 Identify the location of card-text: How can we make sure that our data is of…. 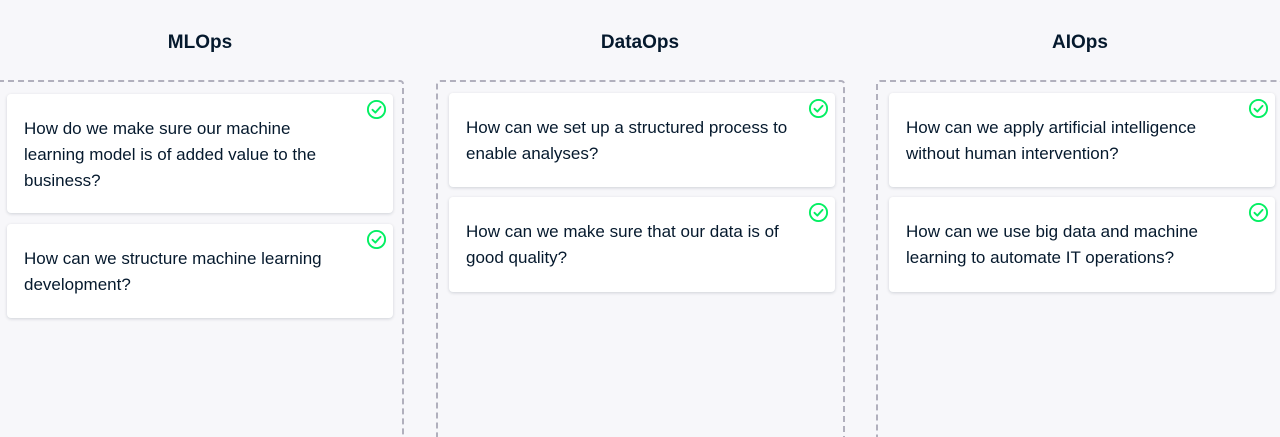
(622, 244).